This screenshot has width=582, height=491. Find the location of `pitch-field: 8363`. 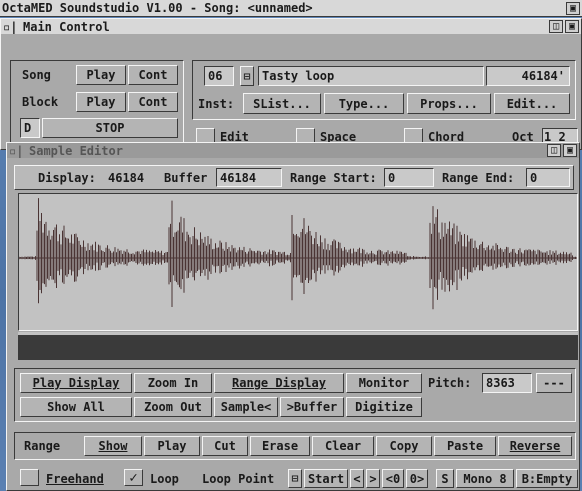

pitch-field: 8363 is located at coordinates (507, 383).